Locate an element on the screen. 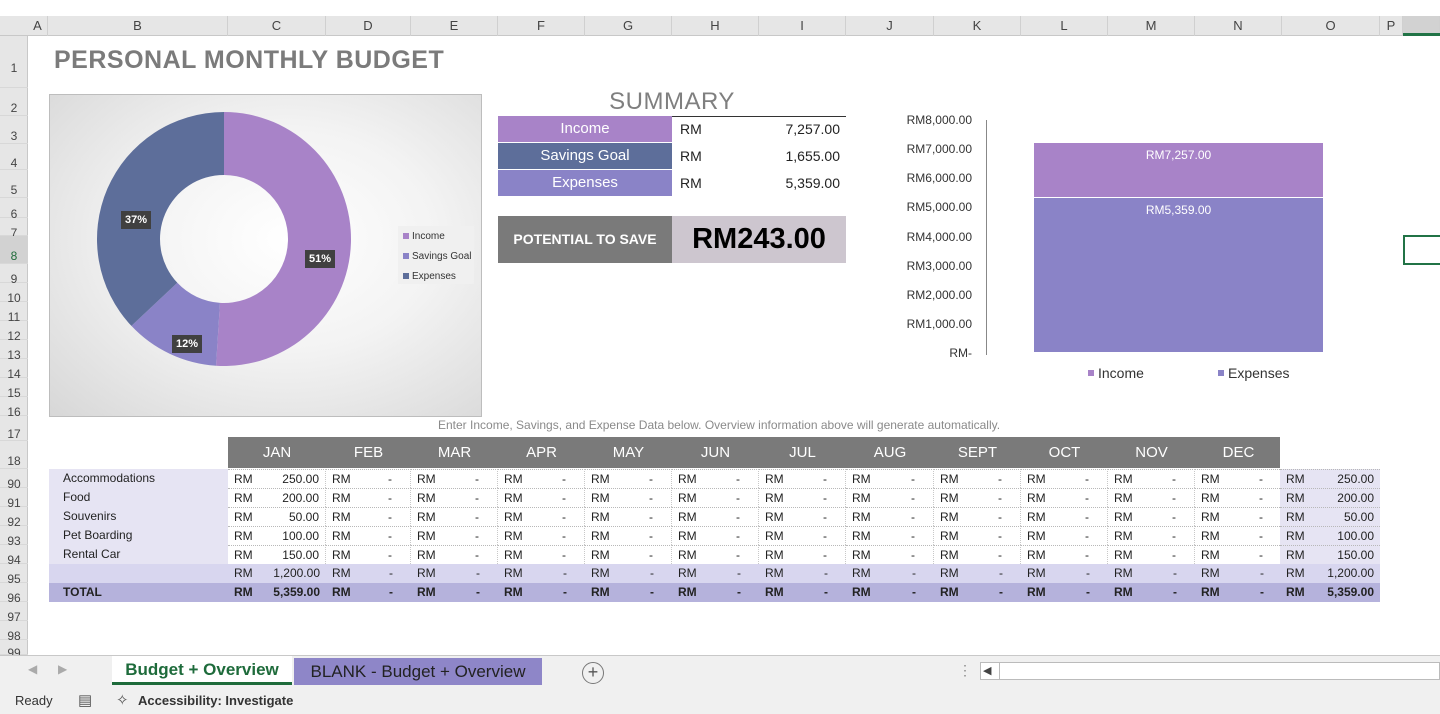 This screenshot has height=714, width=1440. splitter-icon: ⋮ is located at coordinates (965, 670).